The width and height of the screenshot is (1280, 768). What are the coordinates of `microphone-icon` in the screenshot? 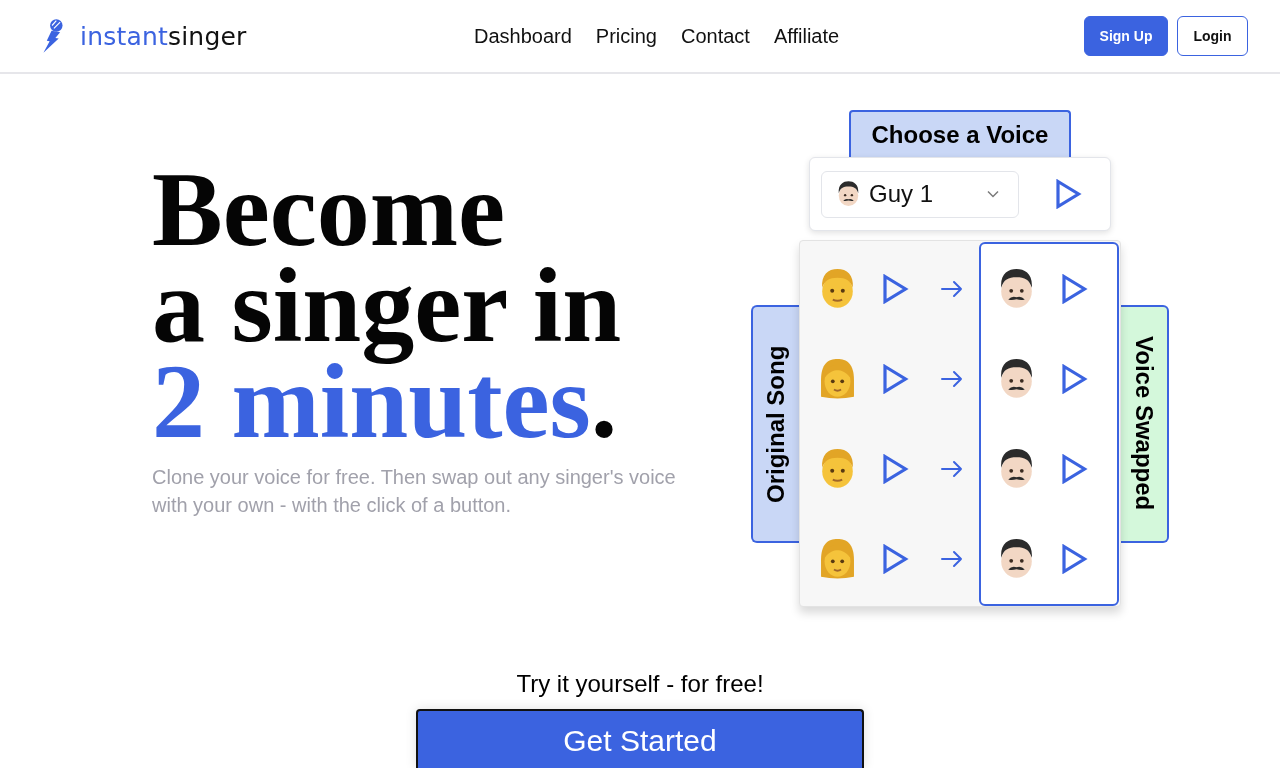 It's located at (52, 36).